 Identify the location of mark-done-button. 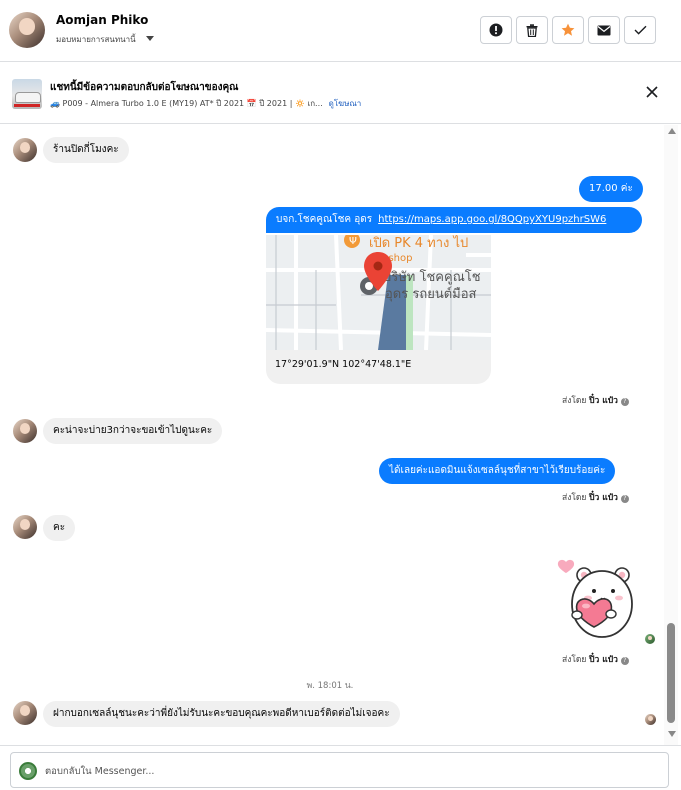
(640, 30).